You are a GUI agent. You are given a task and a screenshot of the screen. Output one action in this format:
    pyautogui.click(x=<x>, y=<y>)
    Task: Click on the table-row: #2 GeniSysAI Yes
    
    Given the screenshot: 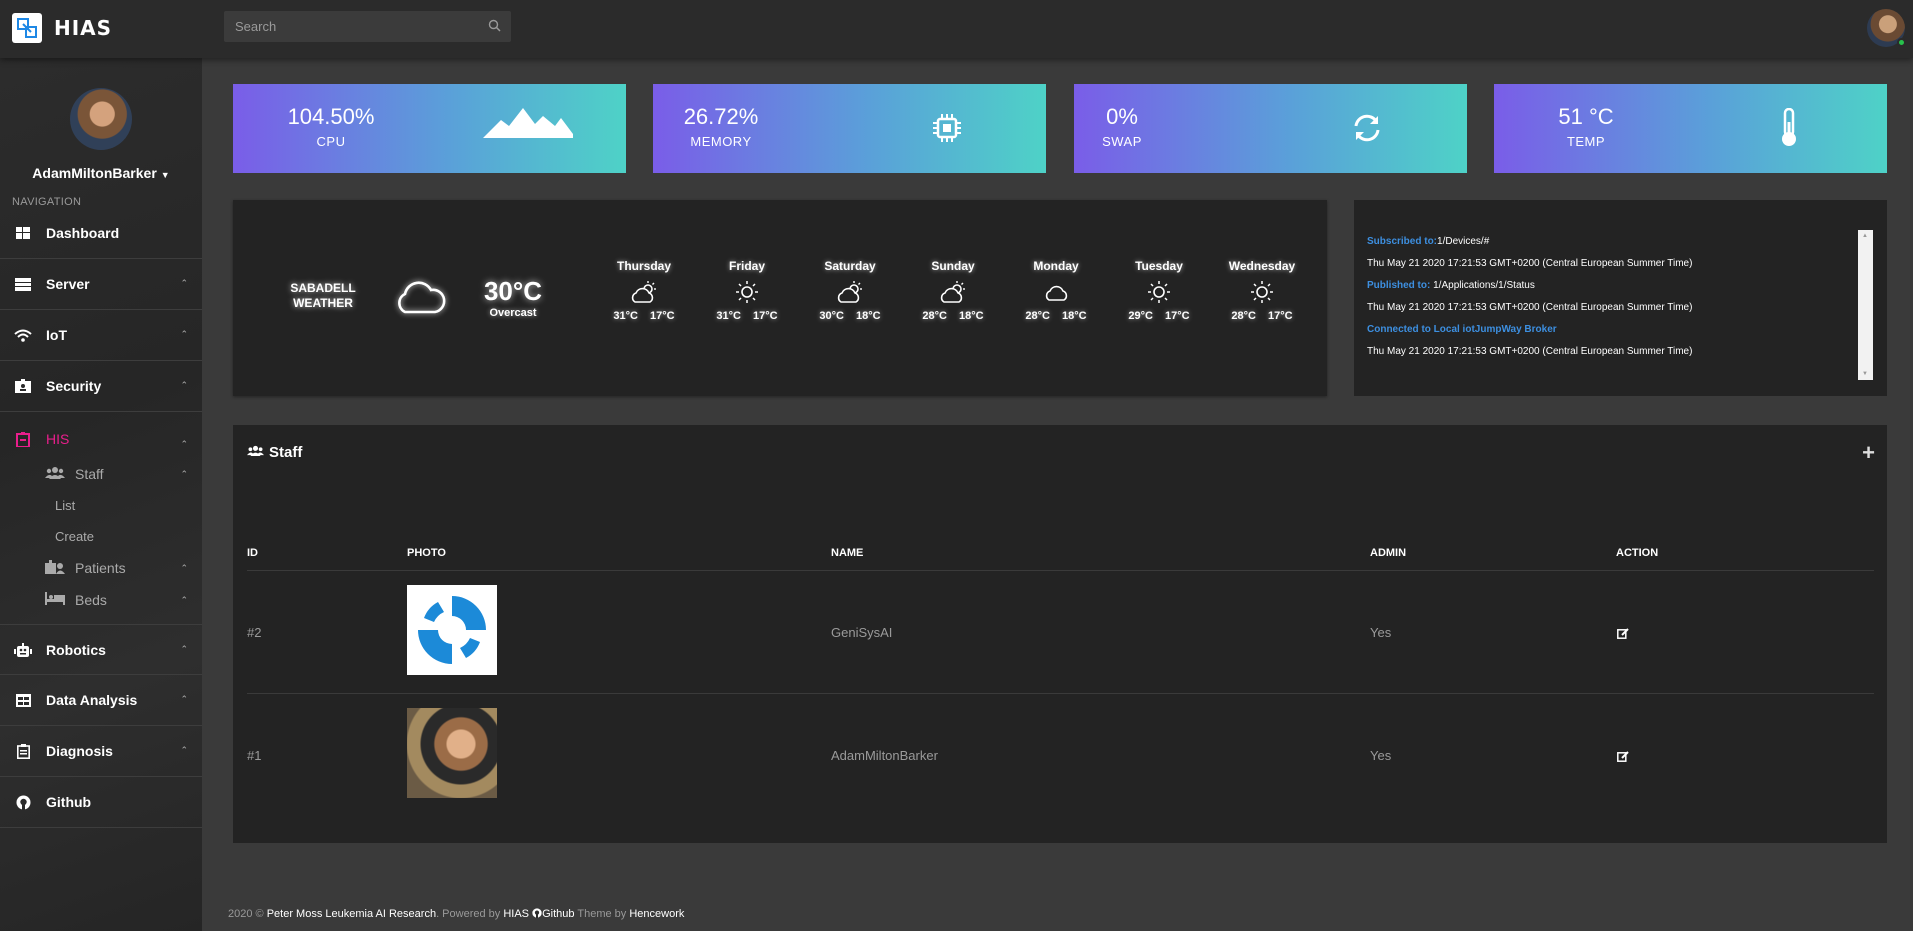 What is the action you would take?
    pyautogui.click(x=1060, y=632)
    